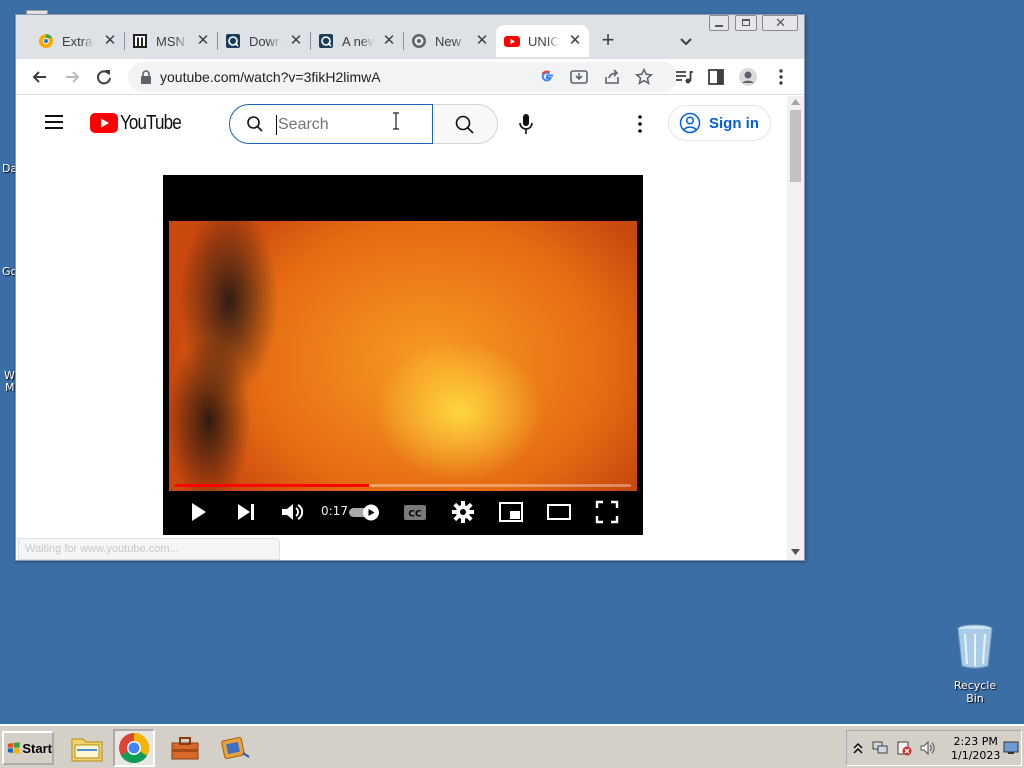 Image resolution: width=1024 pixels, height=768 pixels. What do you see at coordinates (151, 122) in the screenshot?
I see `youtube-logo-text: YouTube` at bounding box center [151, 122].